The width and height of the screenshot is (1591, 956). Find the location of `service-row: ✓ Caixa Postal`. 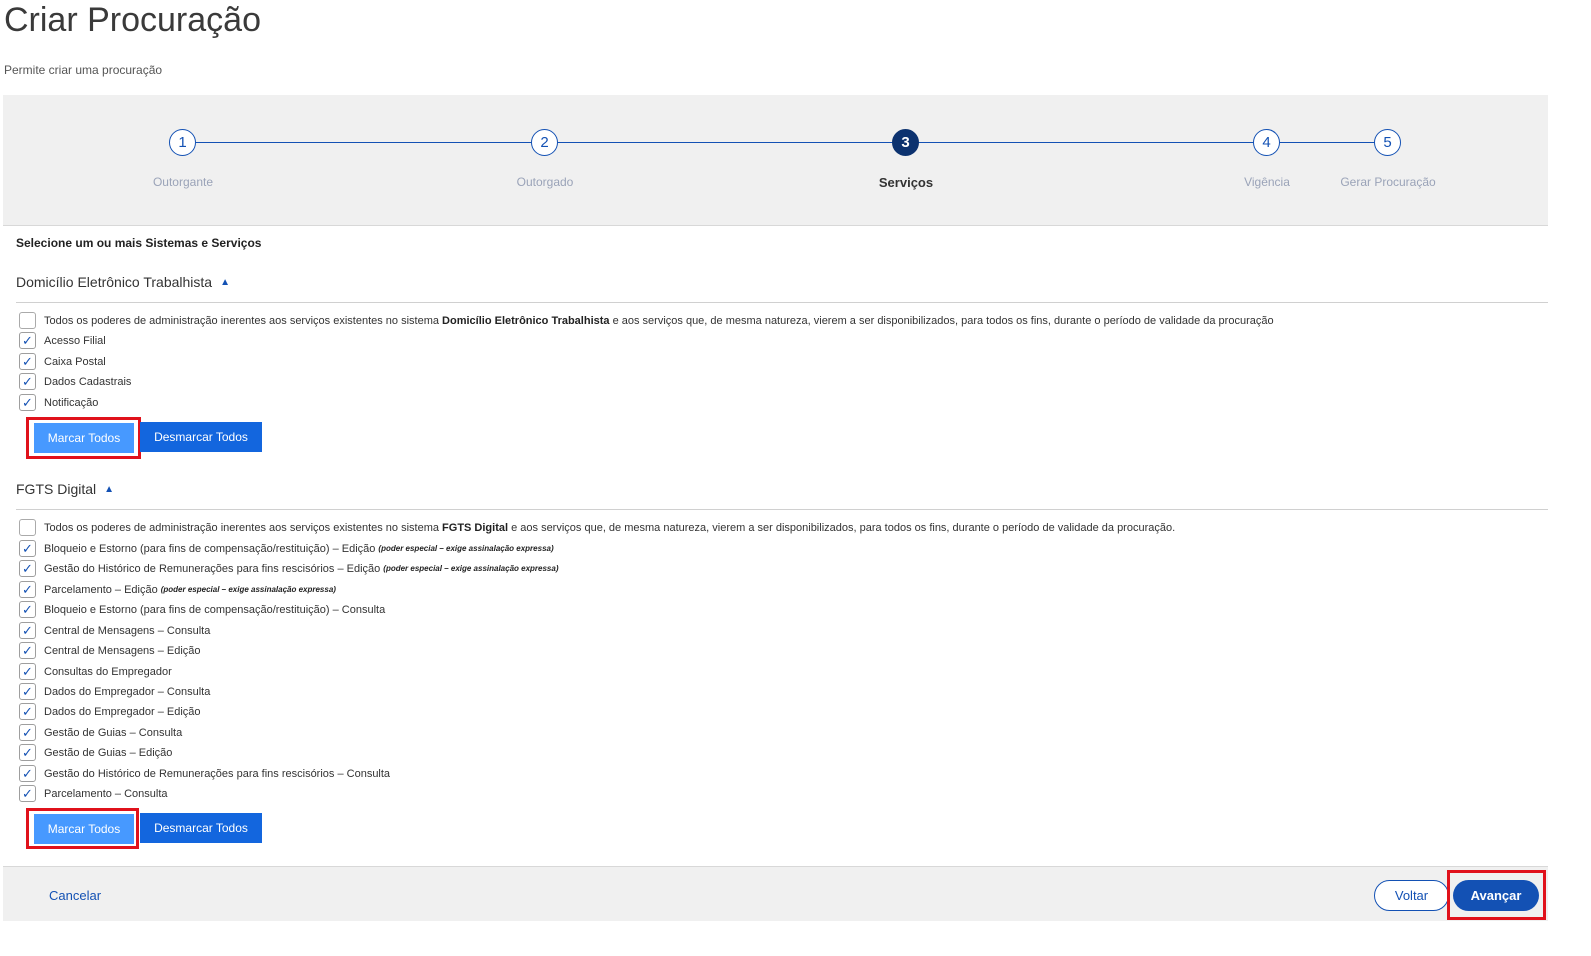

service-row: ✓ Caixa Postal is located at coordinates (62, 361).